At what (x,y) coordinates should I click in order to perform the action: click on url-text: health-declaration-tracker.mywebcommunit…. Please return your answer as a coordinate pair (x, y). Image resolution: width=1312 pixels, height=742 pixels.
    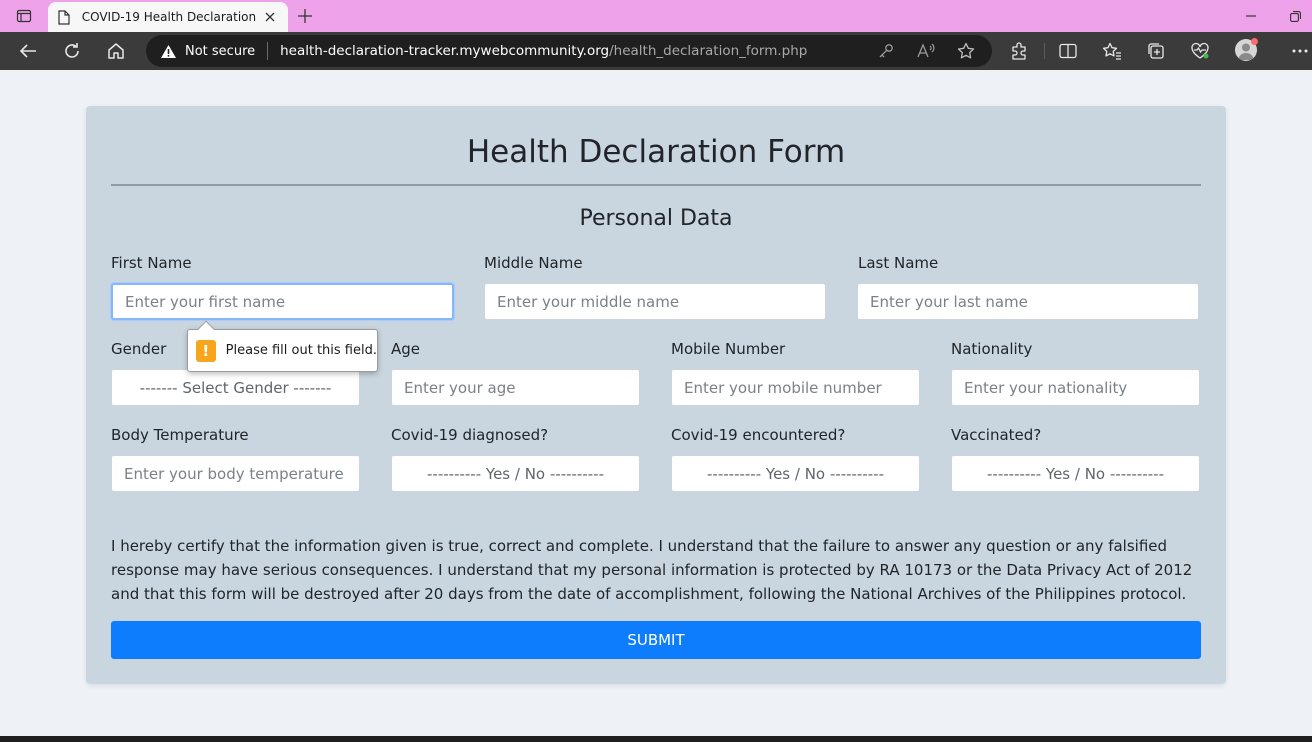
    Looking at the image, I should click on (543, 51).